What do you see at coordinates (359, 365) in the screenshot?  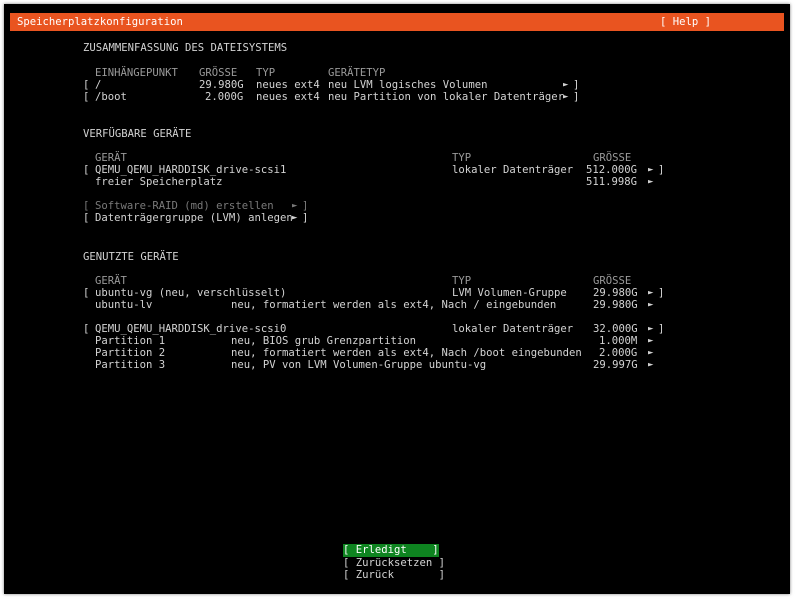 I see `partition-description: neu, PV von LVM Volumen-Gruppe ubuntu-vg` at bounding box center [359, 365].